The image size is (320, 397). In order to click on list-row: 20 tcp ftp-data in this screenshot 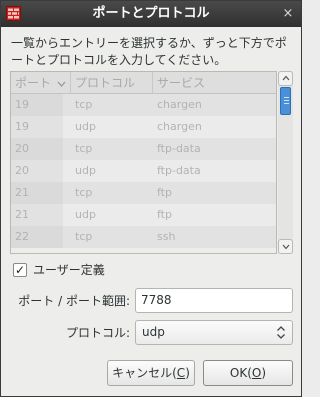, I will do `click(143, 149)`.